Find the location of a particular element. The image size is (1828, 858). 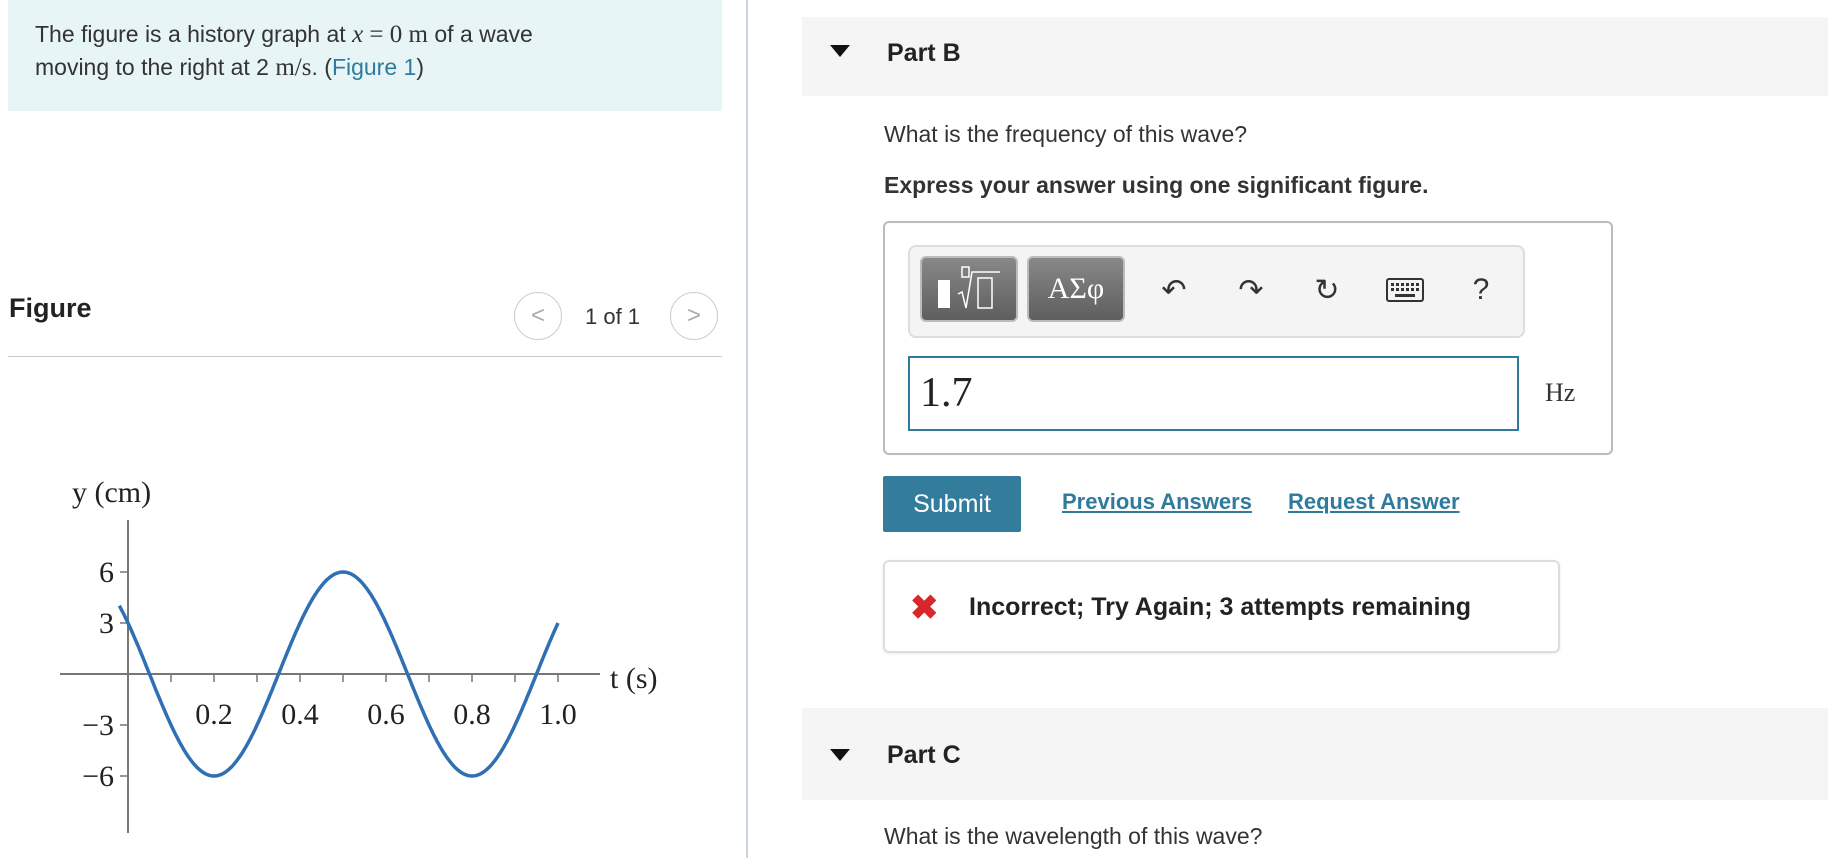

keyboard-icon is located at coordinates (1405, 290).